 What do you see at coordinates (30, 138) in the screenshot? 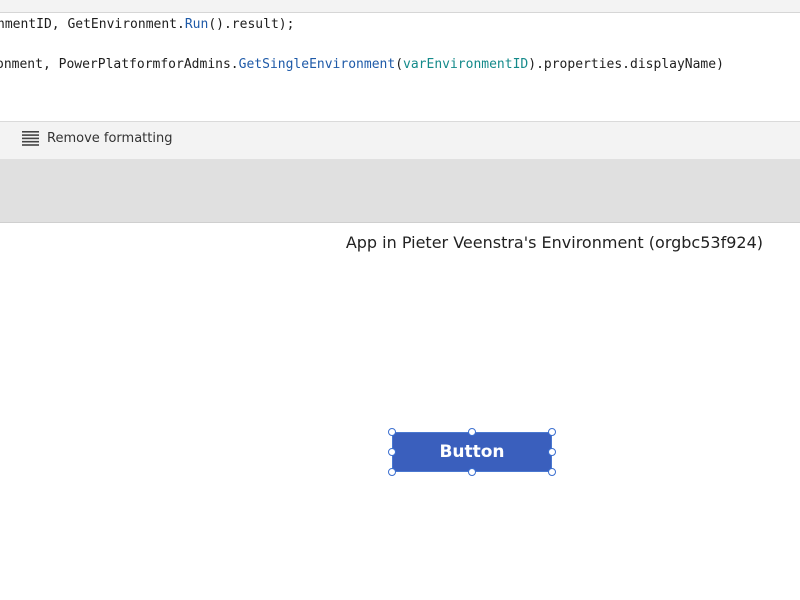
I see `lines-icon` at bounding box center [30, 138].